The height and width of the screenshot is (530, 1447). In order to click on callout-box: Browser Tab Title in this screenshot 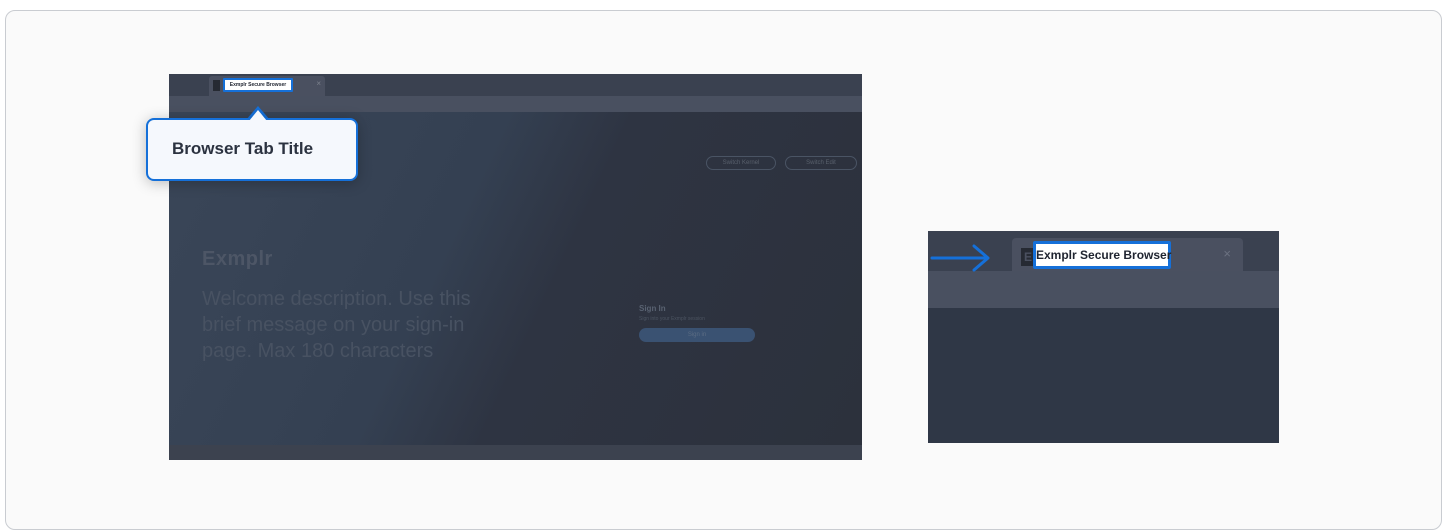, I will do `click(252, 149)`.